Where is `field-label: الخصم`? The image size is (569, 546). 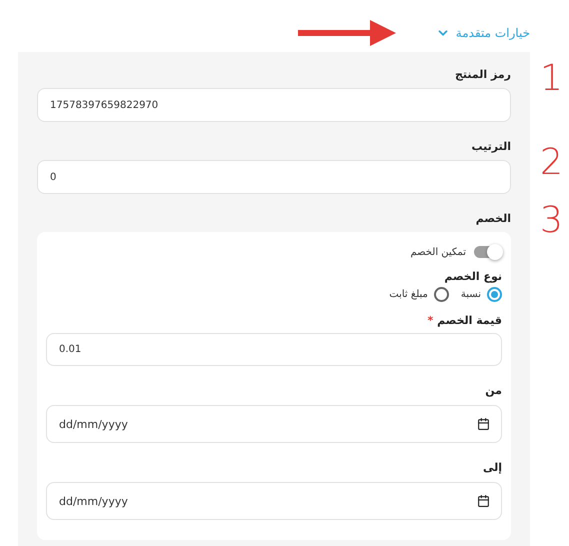
field-label: الخصم is located at coordinates (492, 218).